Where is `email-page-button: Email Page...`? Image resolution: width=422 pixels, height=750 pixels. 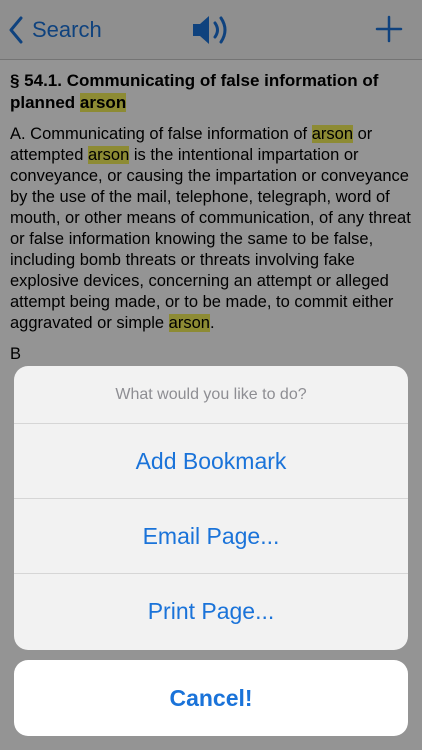 email-page-button: Email Page... is located at coordinates (211, 536).